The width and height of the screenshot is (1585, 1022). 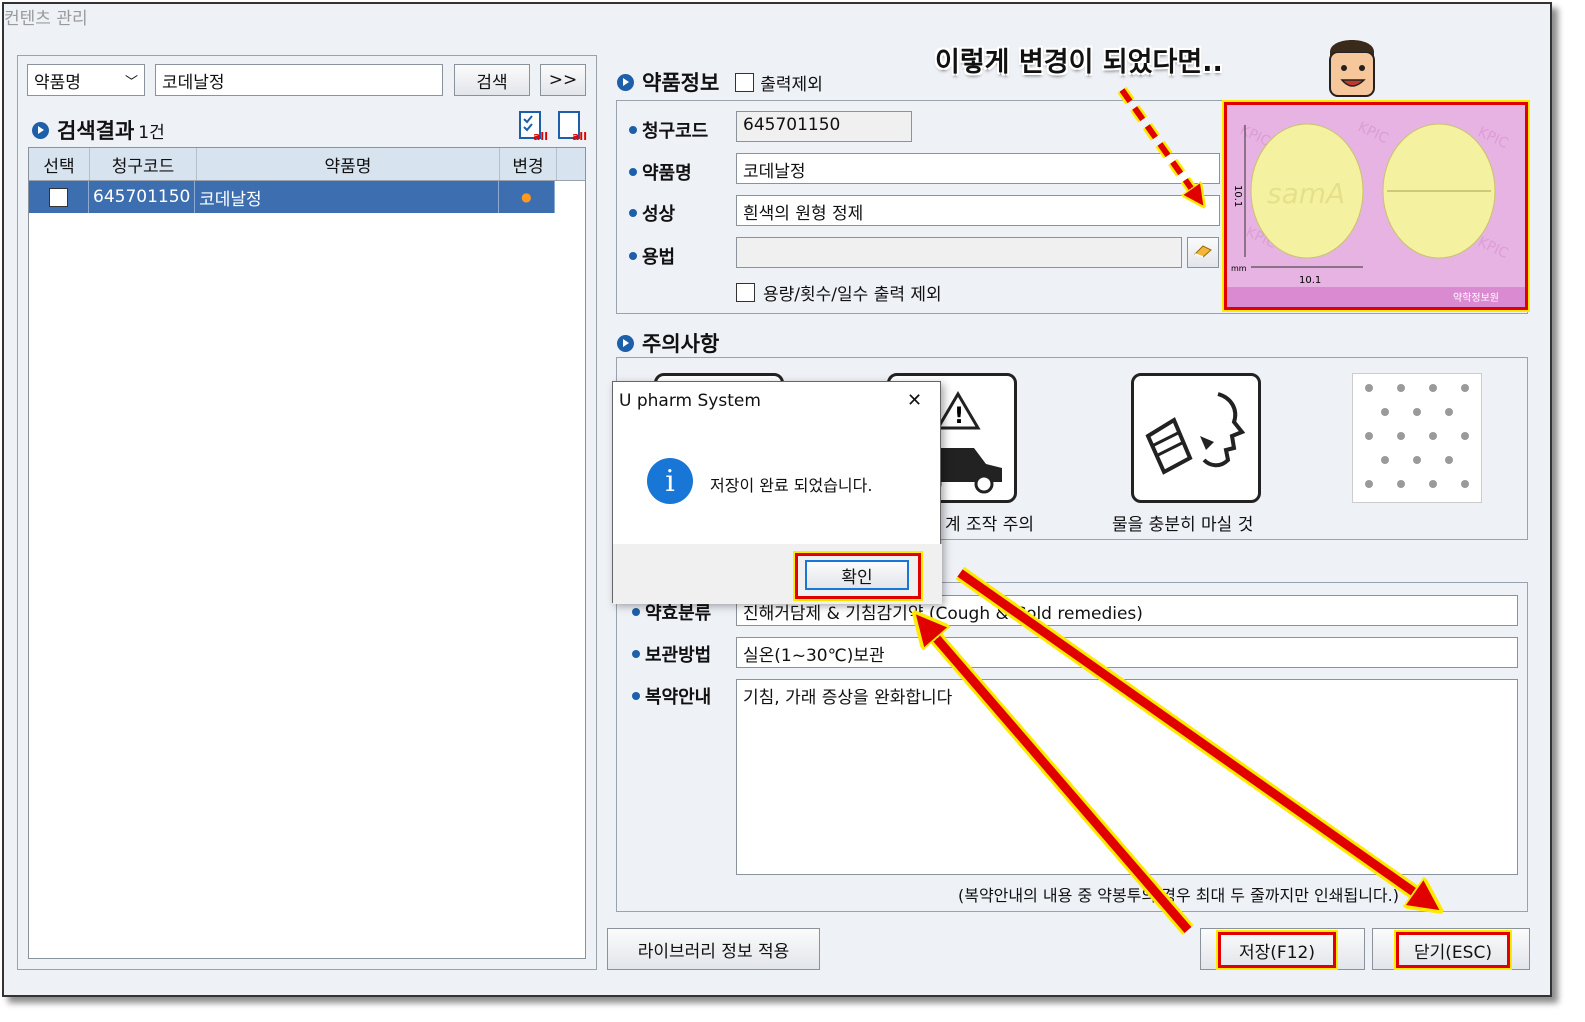 What do you see at coordinates (670, 481) in the screenshot?
I see `info-icon: i` at bounding box center [670, 481].